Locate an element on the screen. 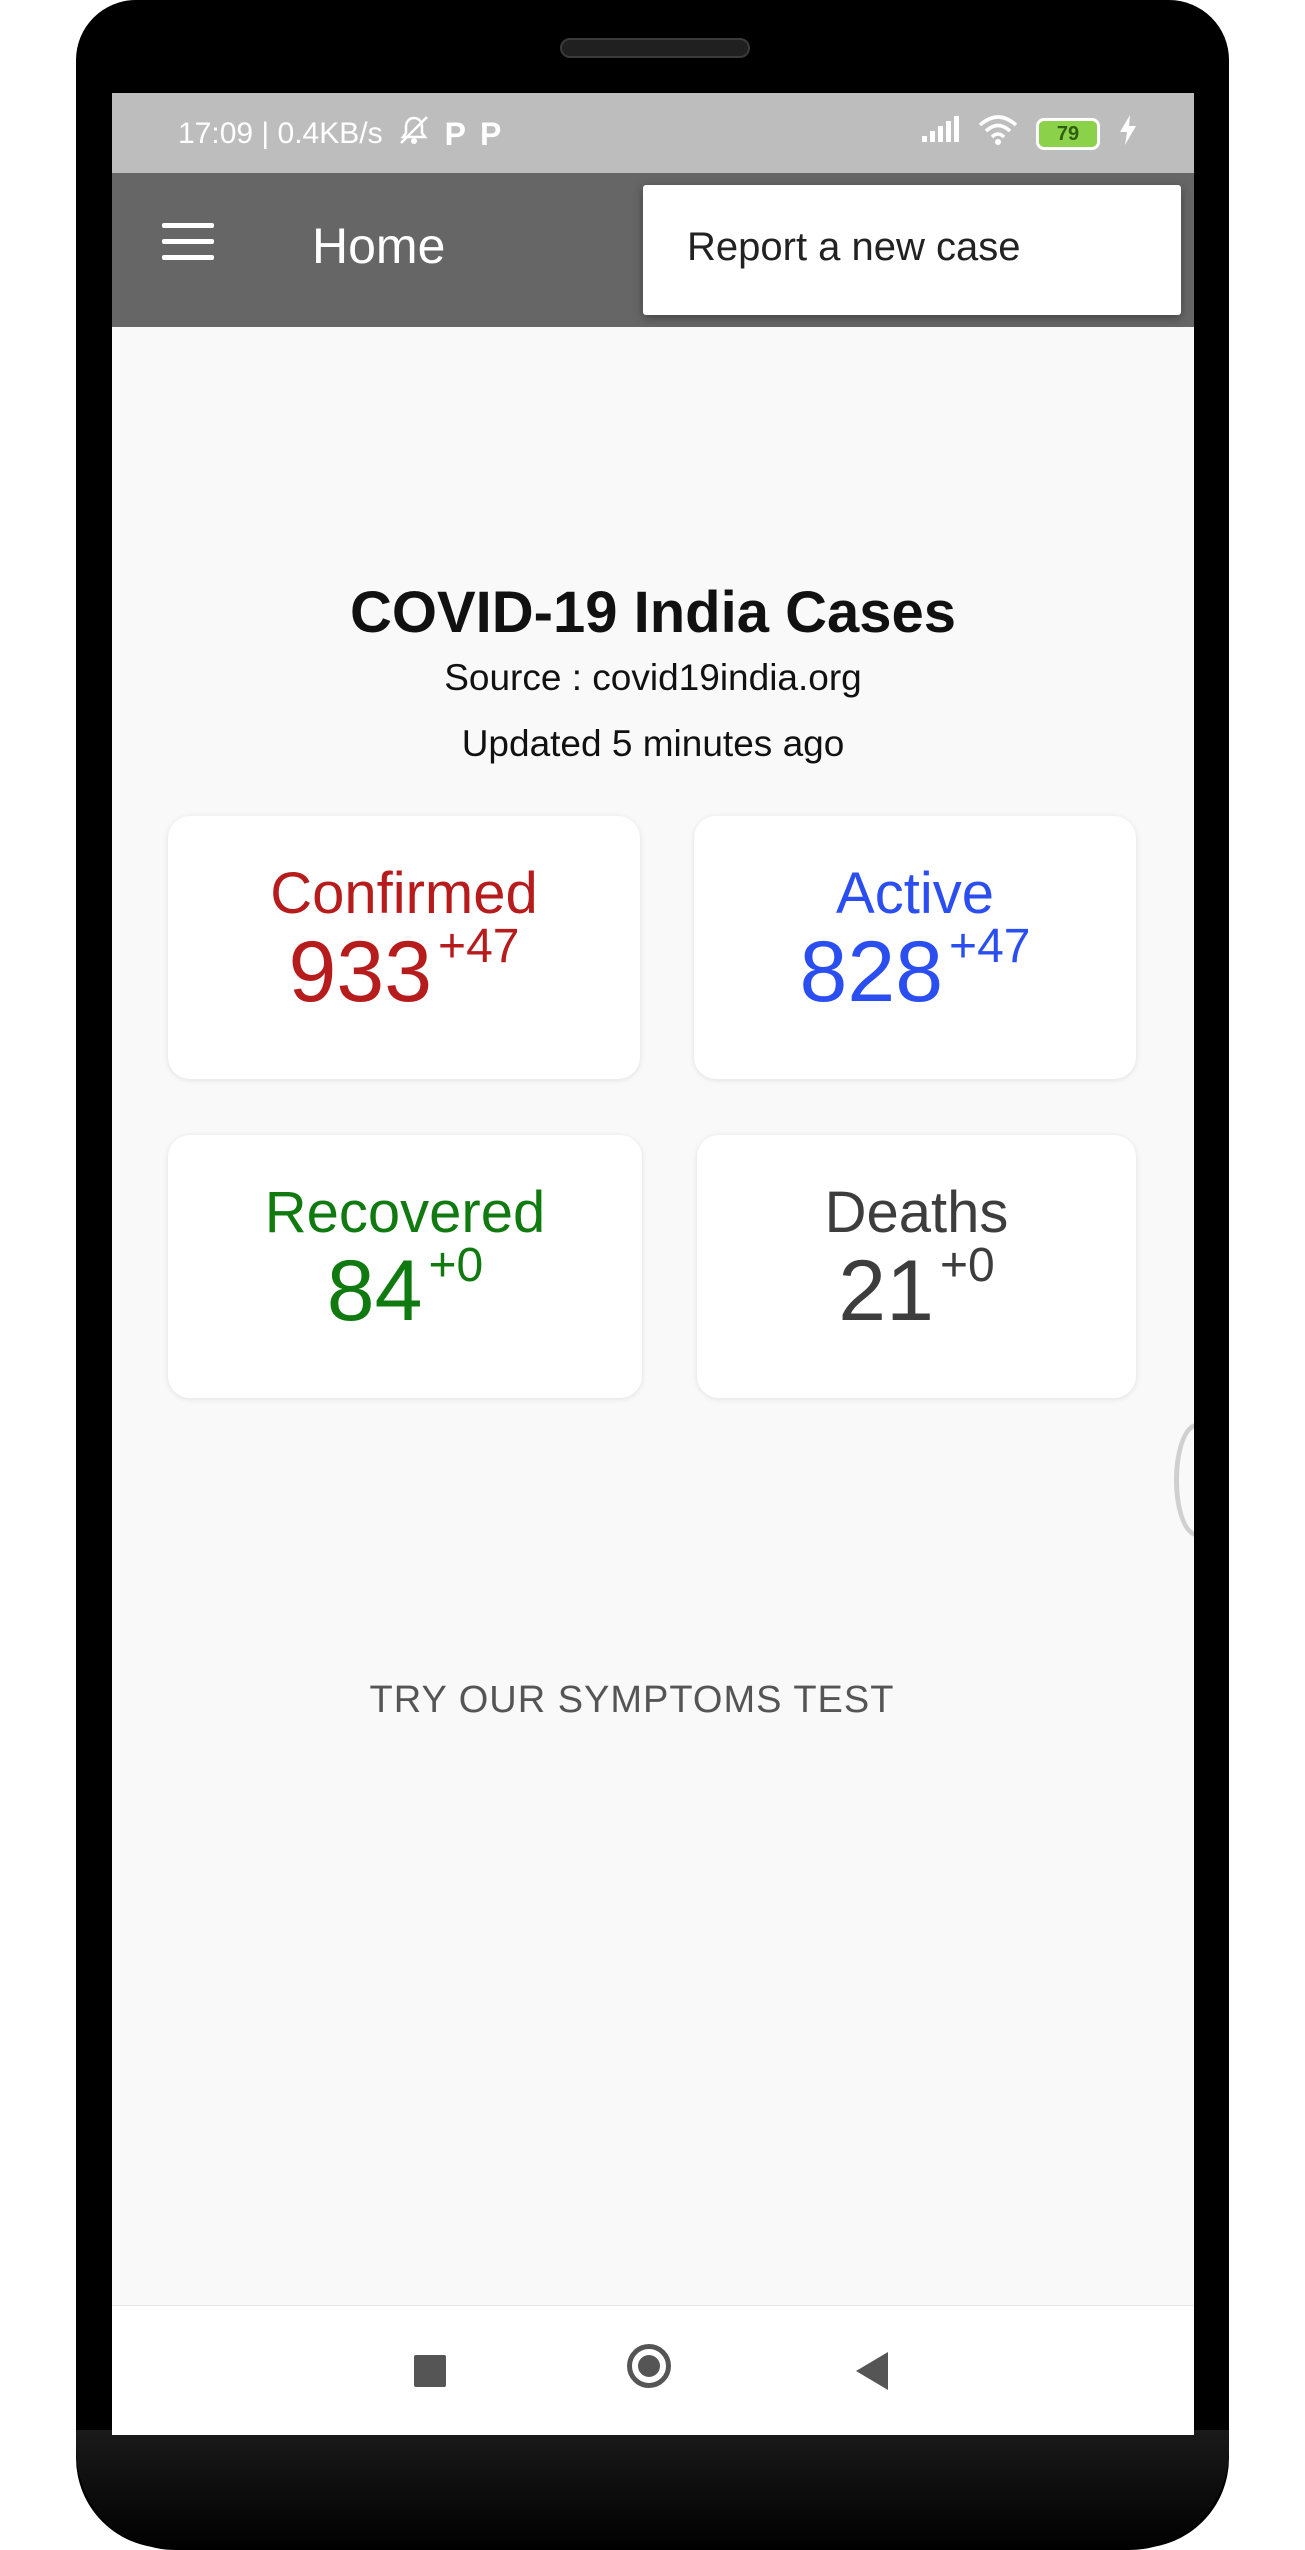 This screenshot has width=1305, height=2550. status-time: 17:09 | 0.4KB/s is located at coordinates (280, 133).